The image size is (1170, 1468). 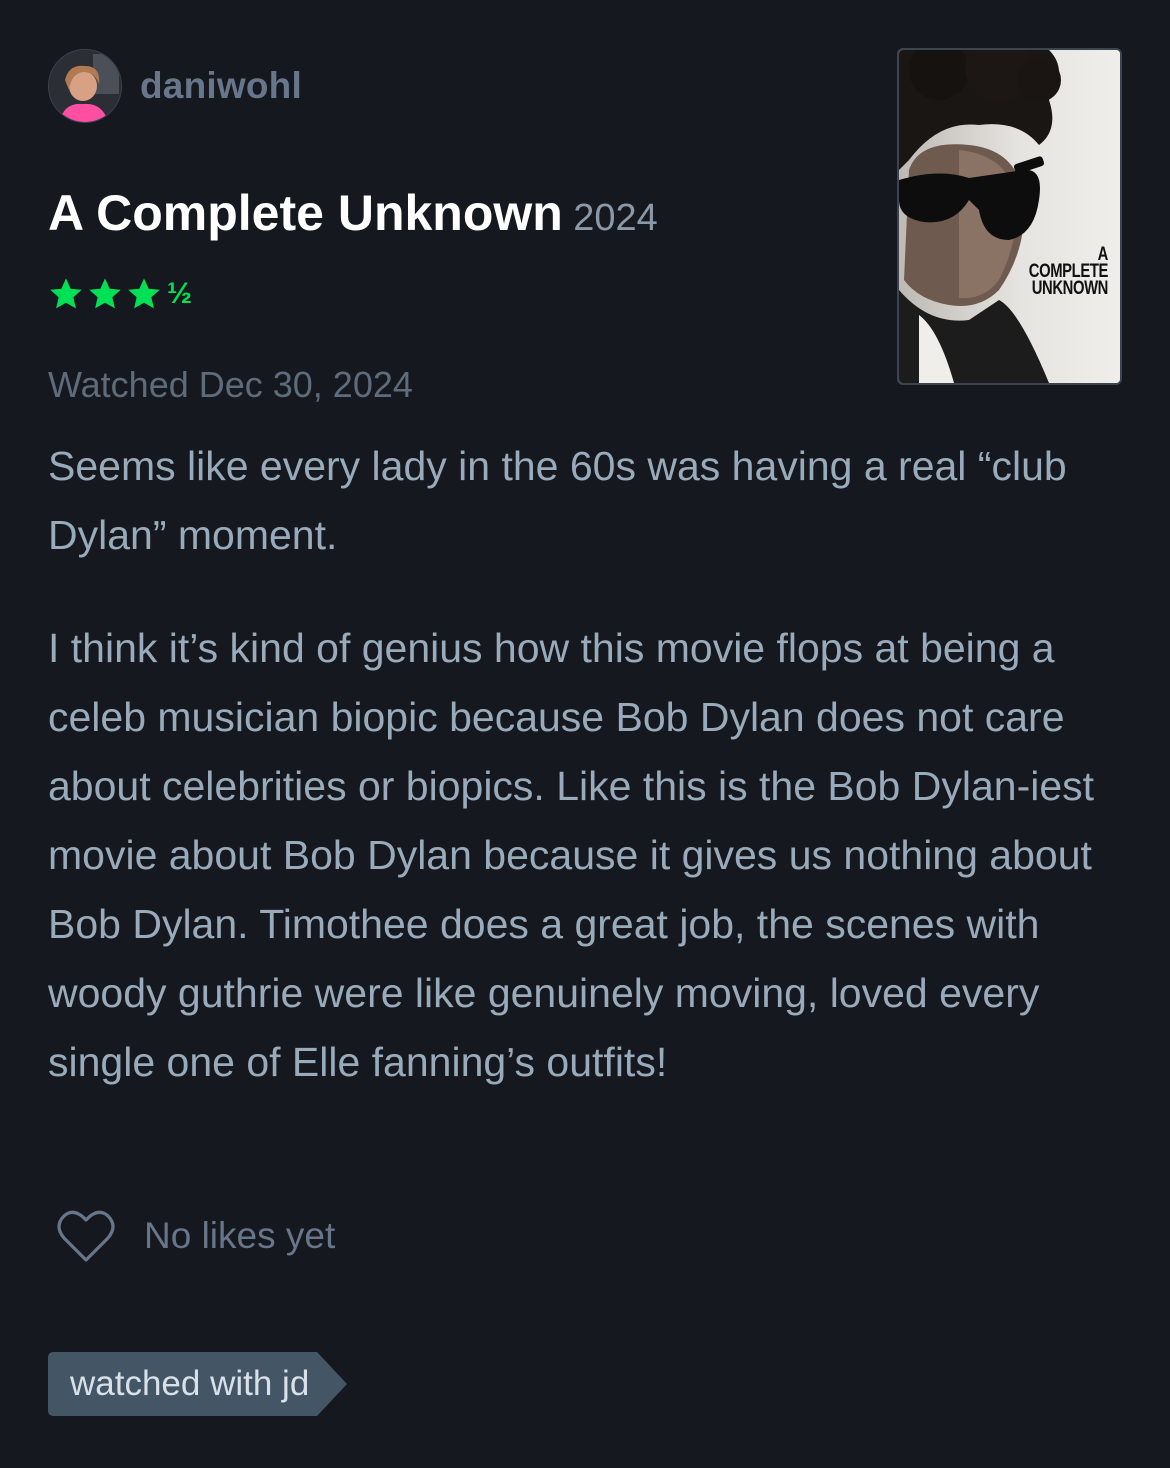 I want to click on poster-image, so click(x=1009, y=216).